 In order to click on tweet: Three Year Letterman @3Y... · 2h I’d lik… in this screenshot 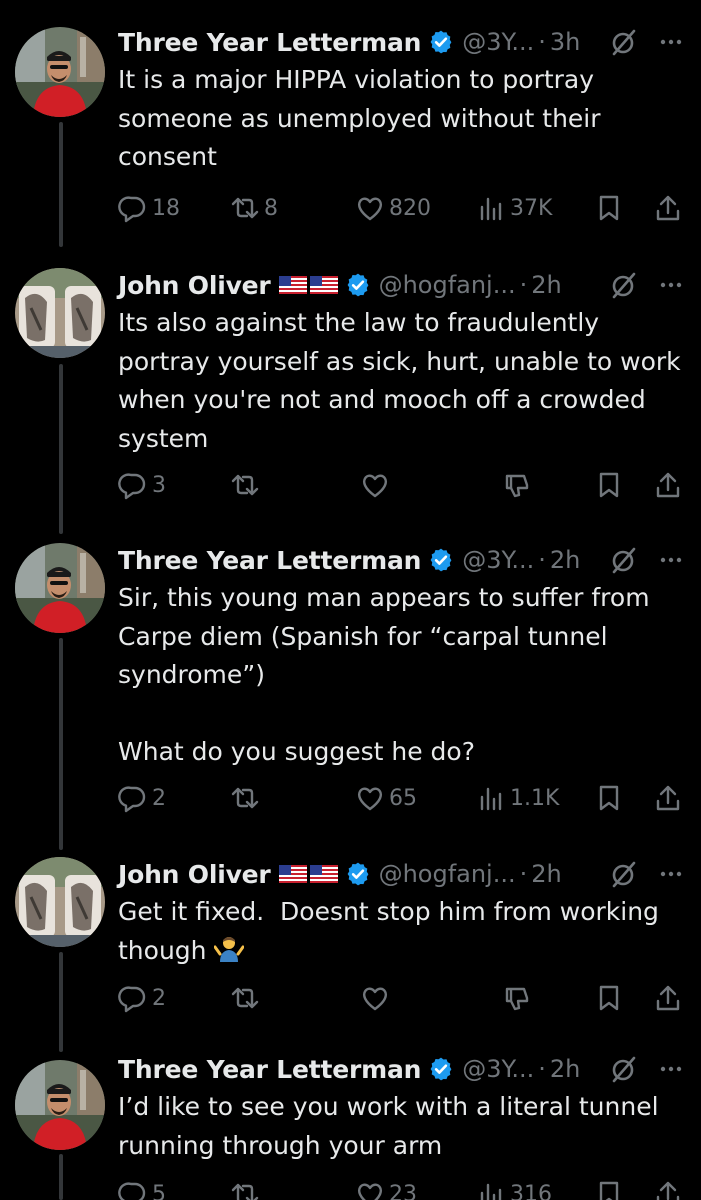, I will do `click(350, 1122)`.